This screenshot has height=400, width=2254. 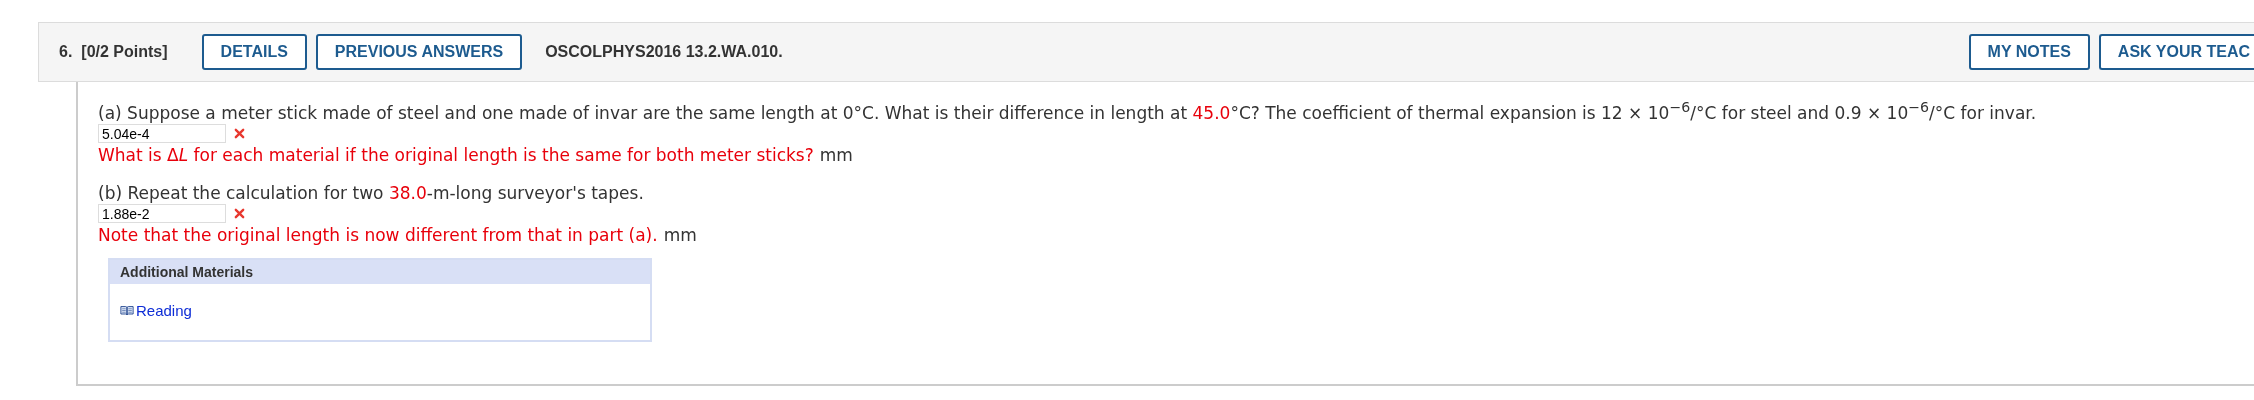 What do you see at coordinates (2176, 52) in the screenshot?
I see `header-button: ASK YOUR TEAC` at bounding box center [2176, 52].